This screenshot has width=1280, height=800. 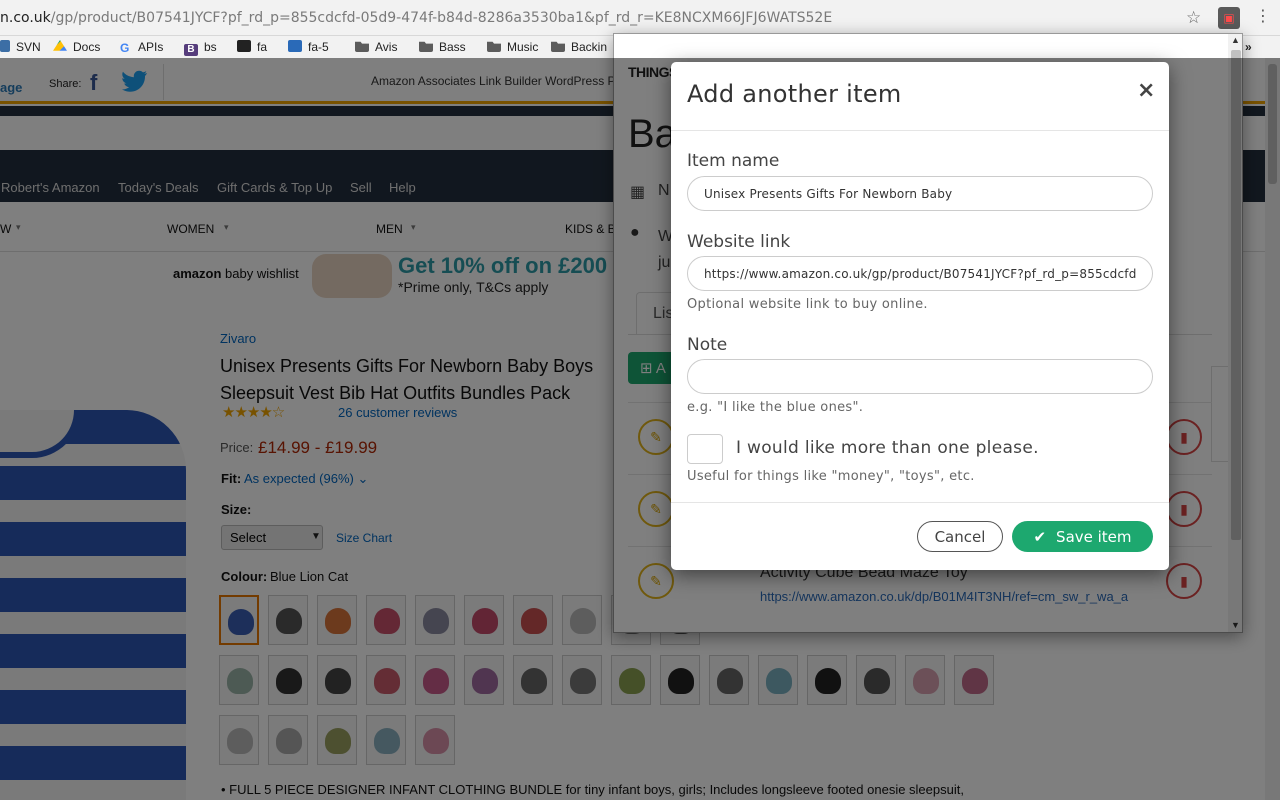 I want to click on website-link-help: Optional website link to buy online., so click(x=807, y=304).